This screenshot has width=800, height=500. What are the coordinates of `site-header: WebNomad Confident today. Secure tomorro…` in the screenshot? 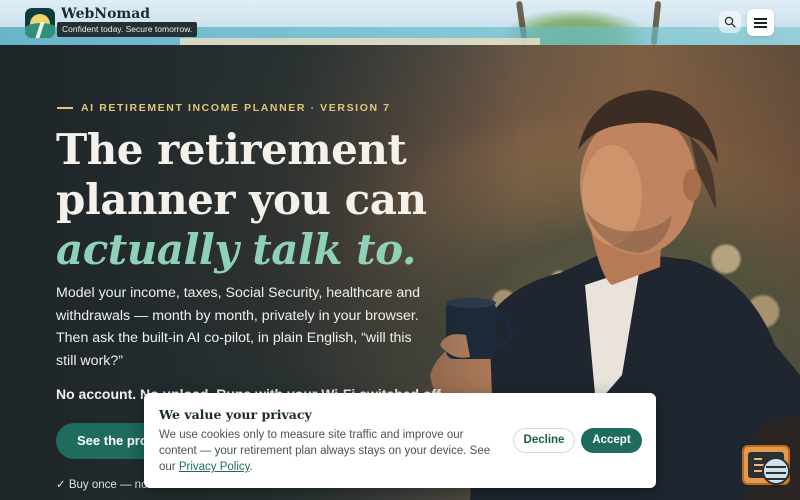 It's located at (400, 22).